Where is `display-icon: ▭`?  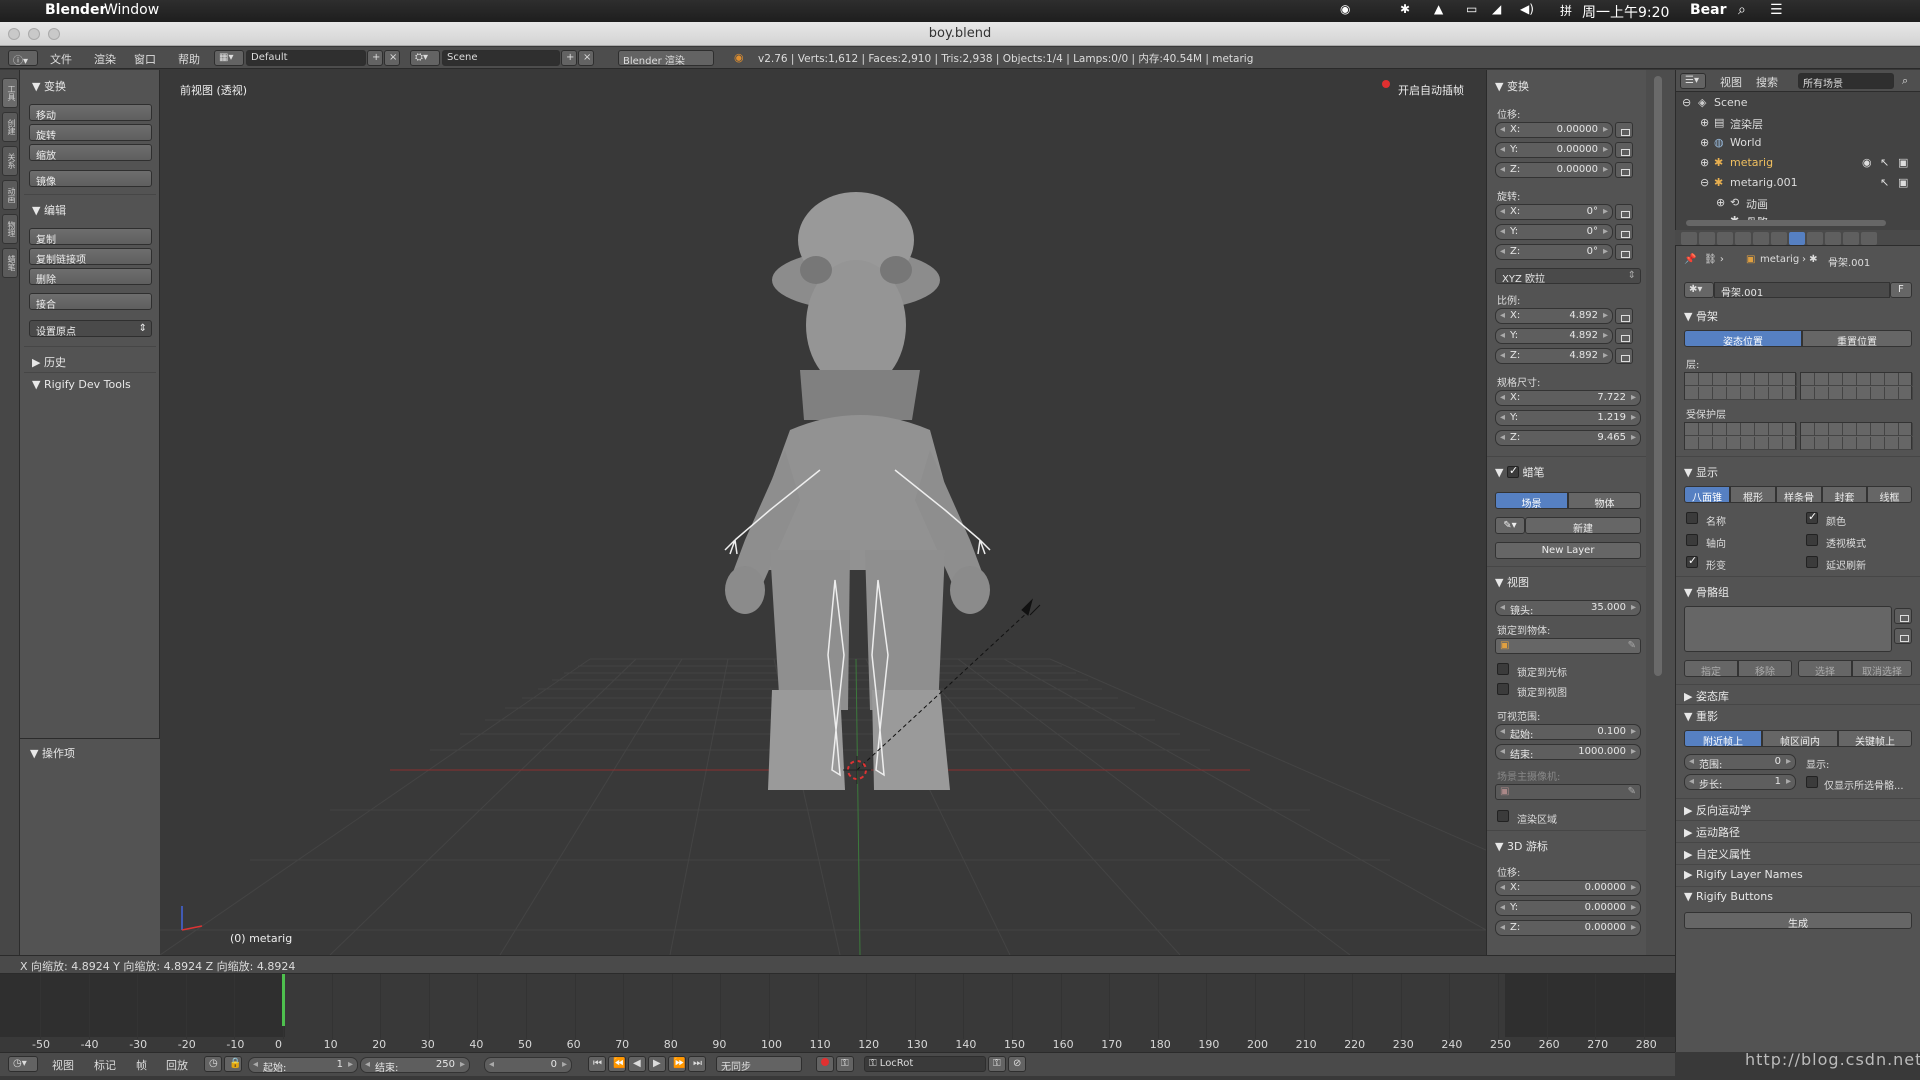 display-icon: ▭ is located at coordinates (1471, 9).